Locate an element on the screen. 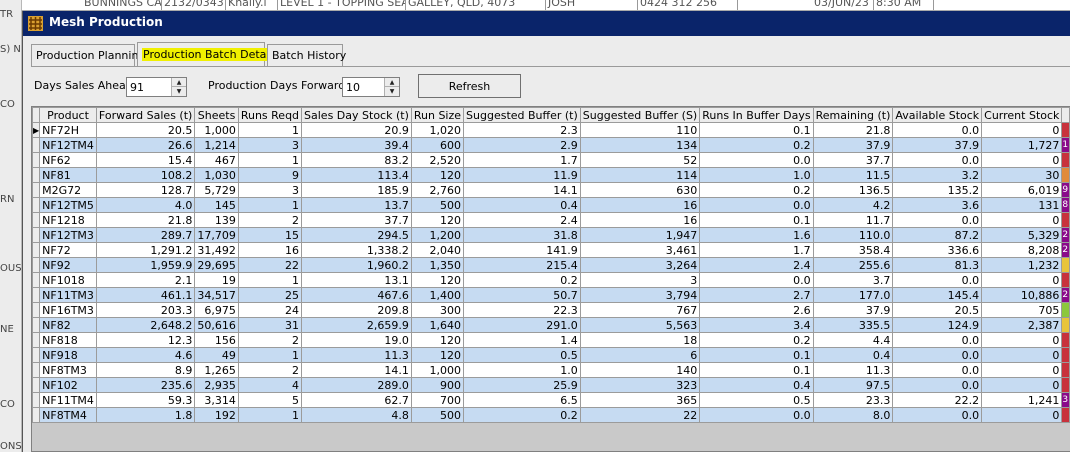 The height and width of the screenshot is (452, 1070). table-cell: 37.7 is located at coordinates (853, 160).